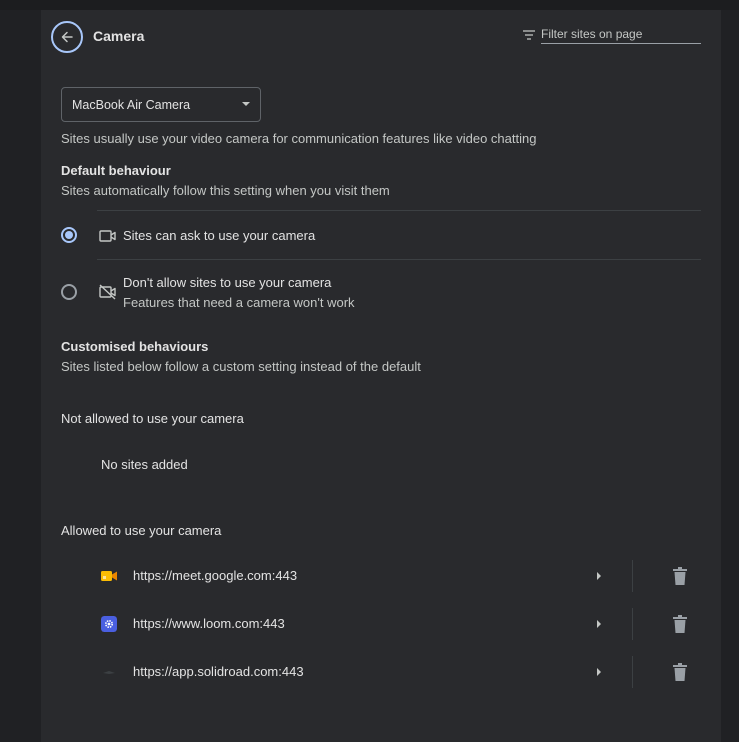 The width and height of the screenshot is (739, 742). What do you see at coordinates (621, 34) in the screenshot?
I see `filter-sites-input` at bounding box center [621, 34].